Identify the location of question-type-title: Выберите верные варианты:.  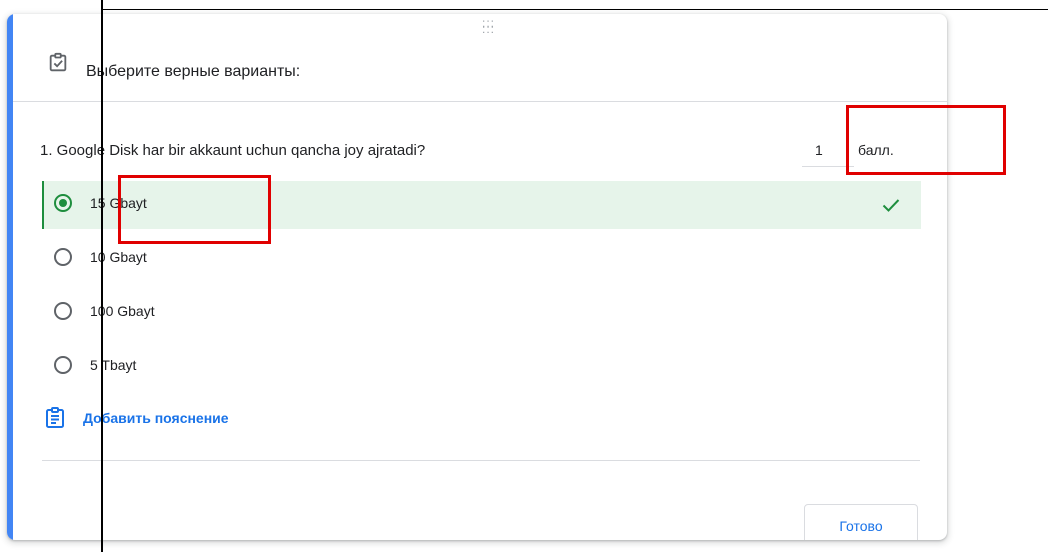
(193, 71).